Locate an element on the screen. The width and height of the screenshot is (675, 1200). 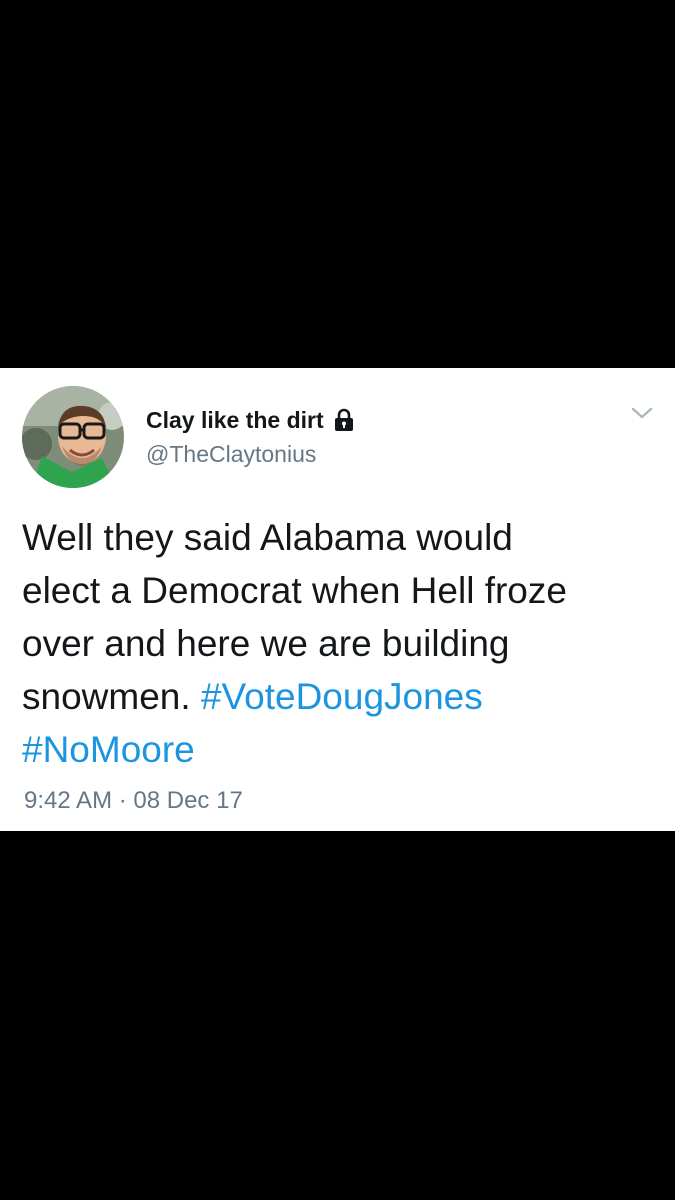
lock-icon is located at coordinates (344, 420).